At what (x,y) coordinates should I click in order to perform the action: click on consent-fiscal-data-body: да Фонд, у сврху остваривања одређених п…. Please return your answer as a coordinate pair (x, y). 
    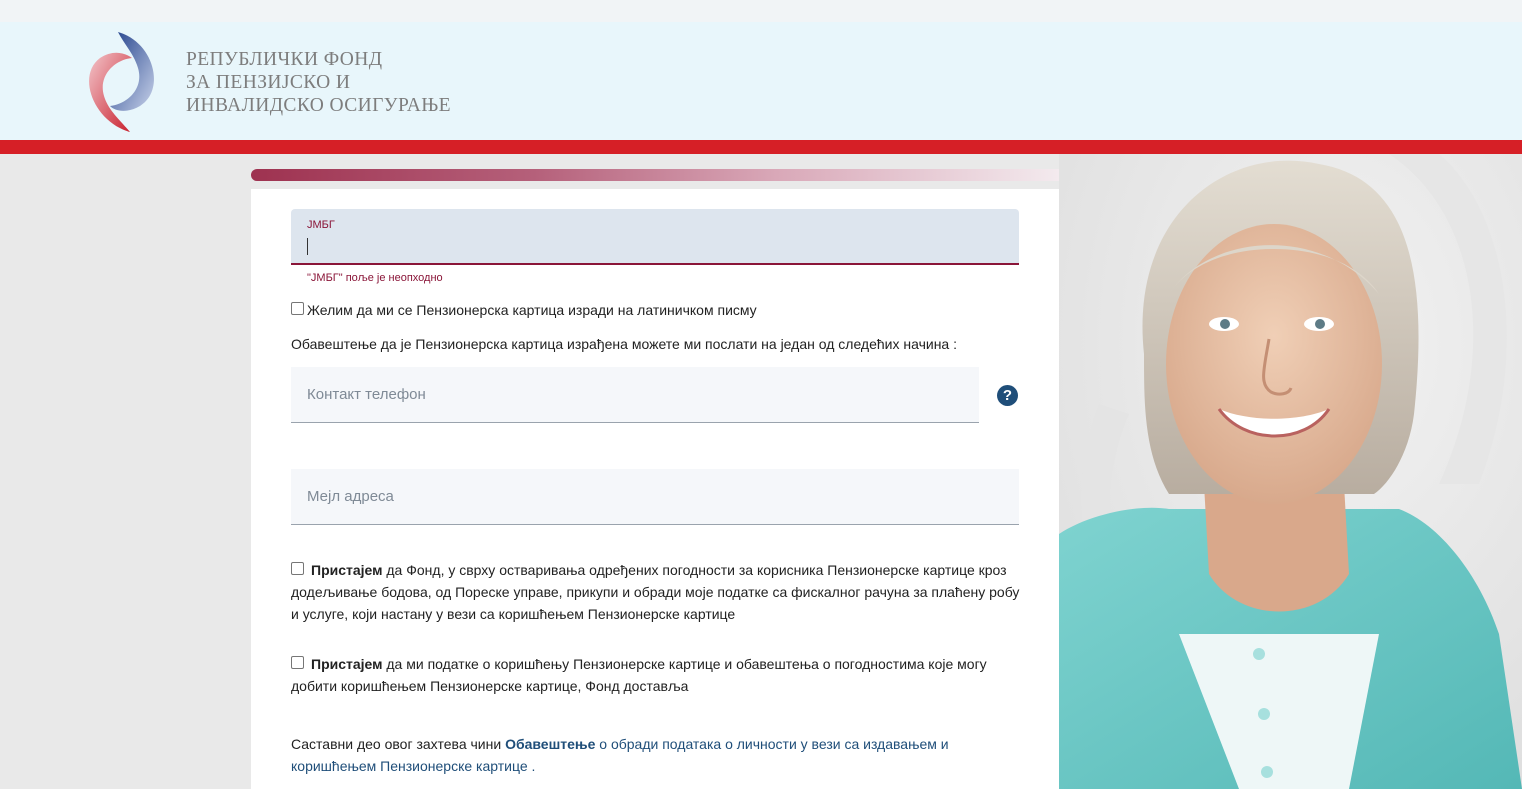
    Looking at the image, I should click on (655, 592).